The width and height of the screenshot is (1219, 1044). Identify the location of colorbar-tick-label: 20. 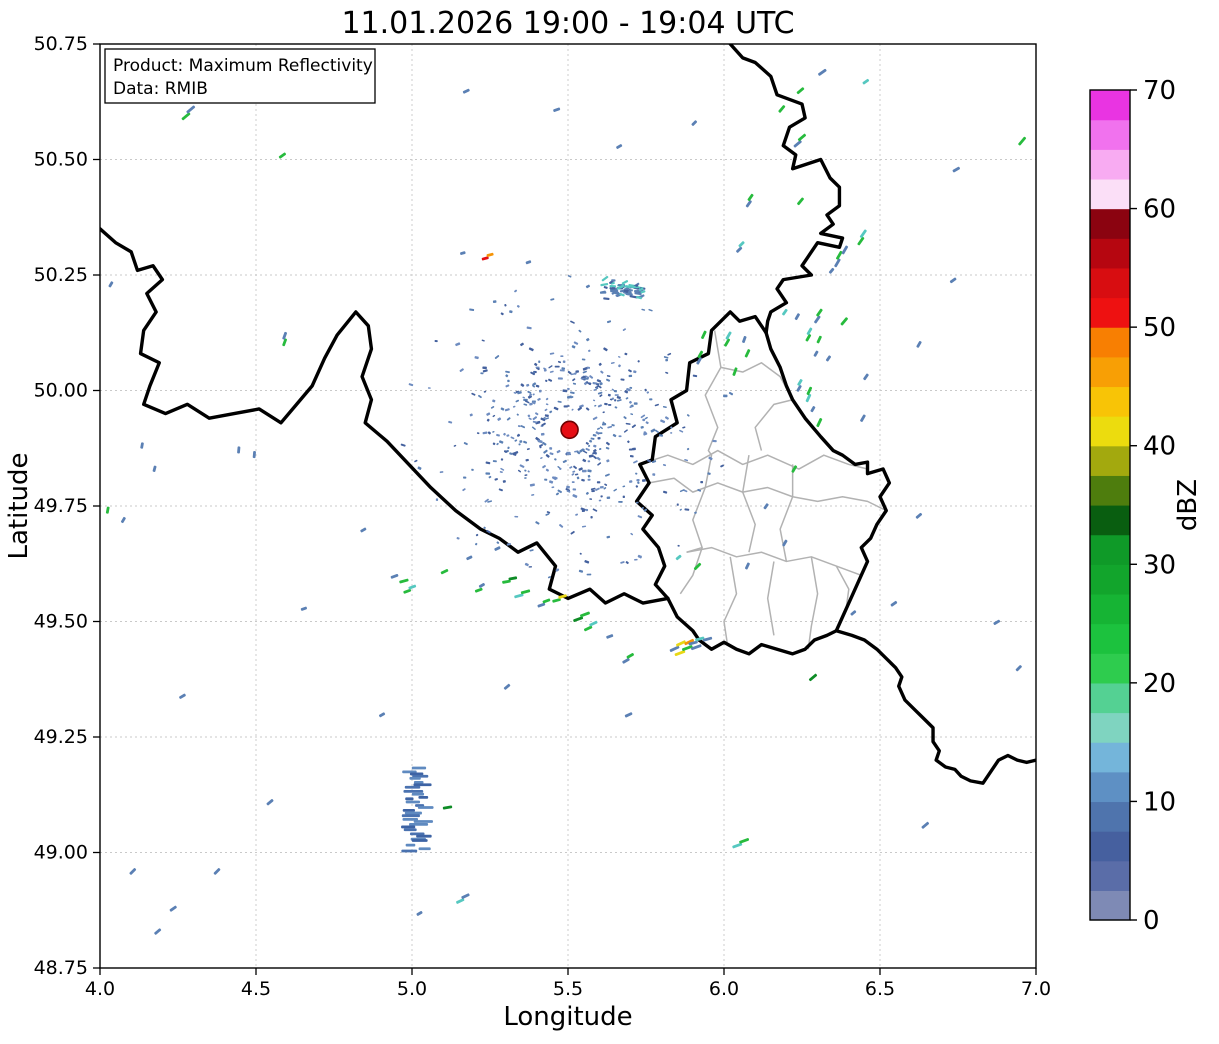
(1159, 684).